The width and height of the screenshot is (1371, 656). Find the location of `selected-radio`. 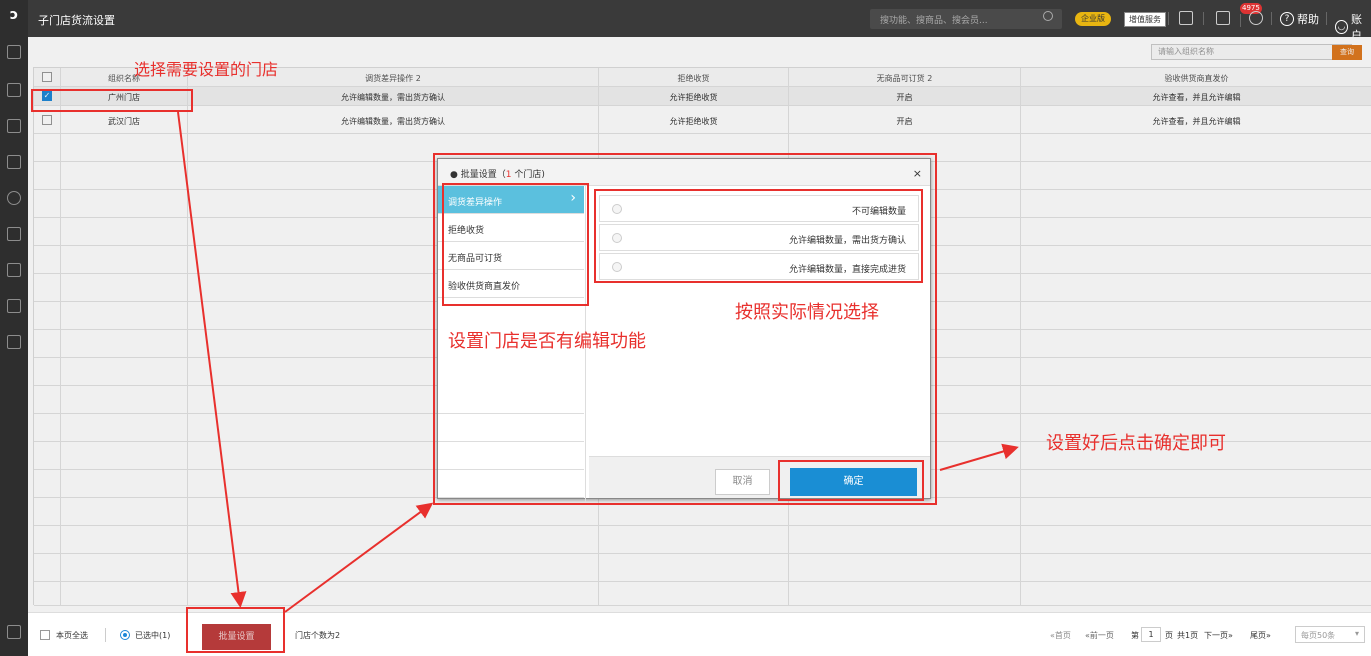

selected-radio is located at coordinates (125, 635).